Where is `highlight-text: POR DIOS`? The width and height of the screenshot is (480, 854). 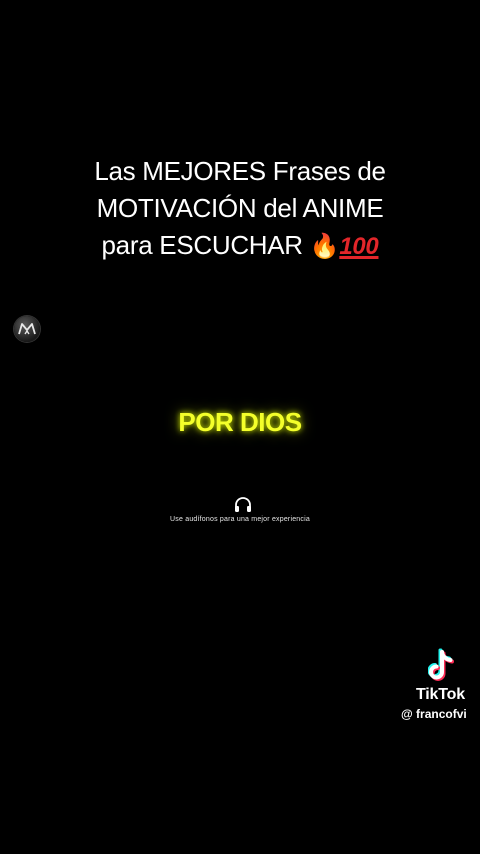 highlight-text: POR DIOS is located at coordinates (240, 422).